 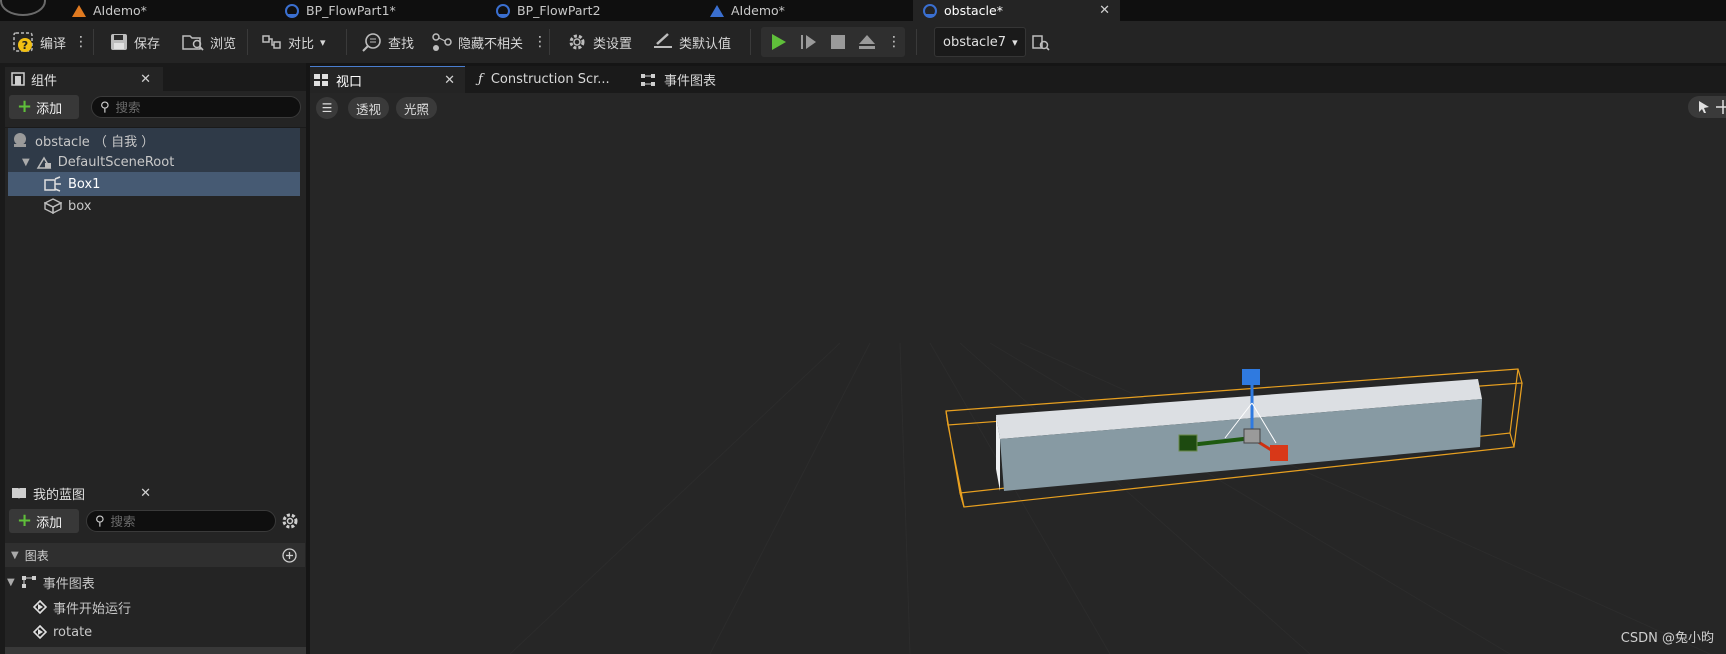 I want to click on event-graph-item: ▼ 事件图表, so click(x=151, y=582).